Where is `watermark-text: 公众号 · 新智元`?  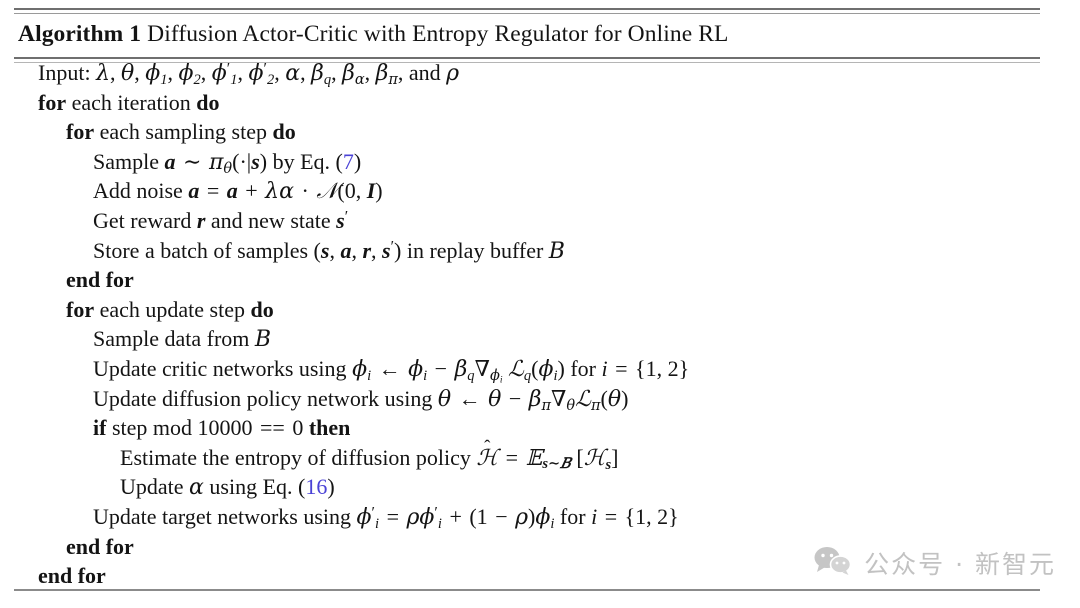 watermark-text: 公众号 · 新智元 is located at coordinates (960, 564).